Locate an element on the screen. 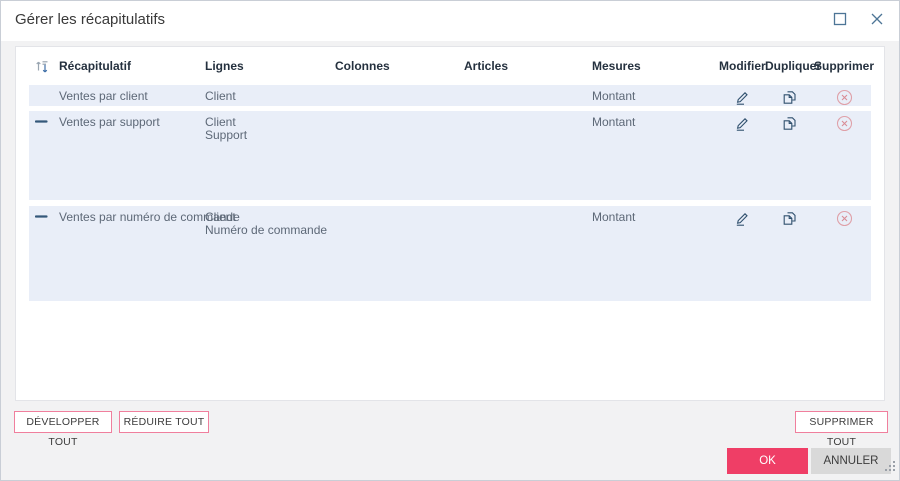  row-name: Ventes par numéro de commande is located at coordinates (149, 217).